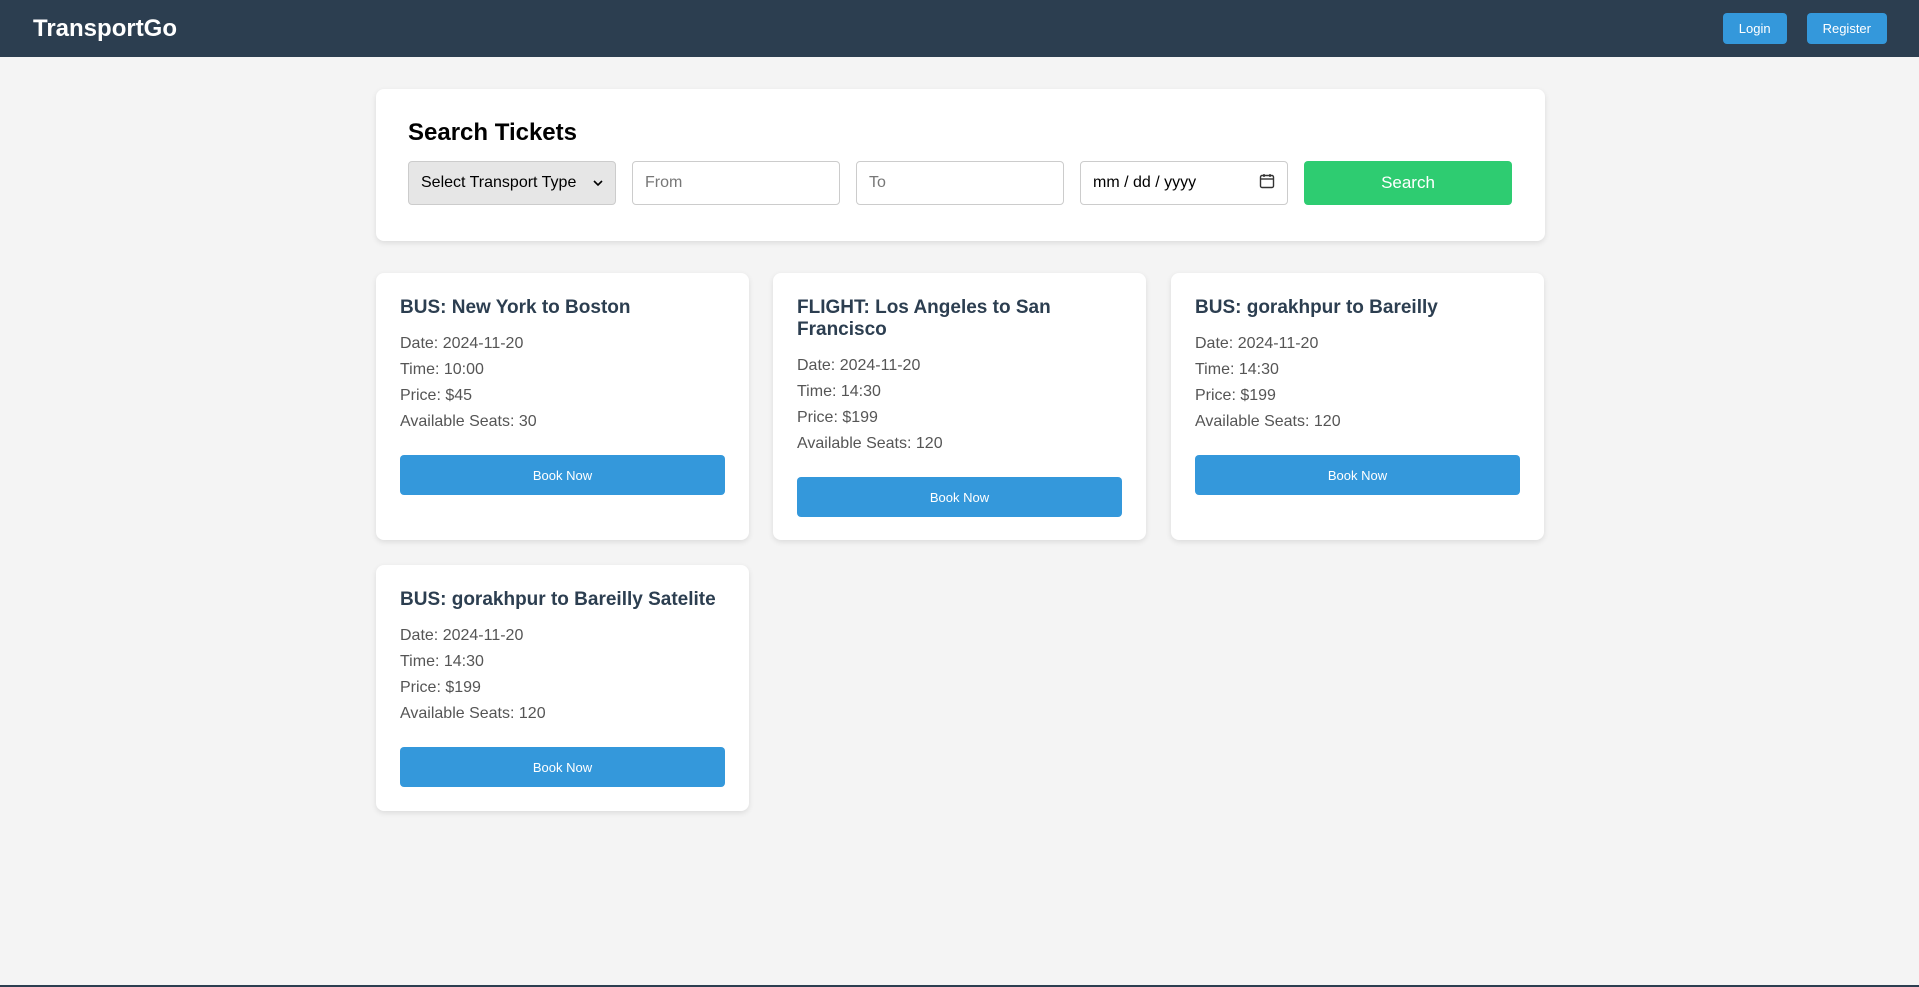 The height and width of the screenshot is (987, 1919). Describe the element at coordinates (442, 369) in the screenshot. I see `ticket-time: Time: 10:00` at that location.